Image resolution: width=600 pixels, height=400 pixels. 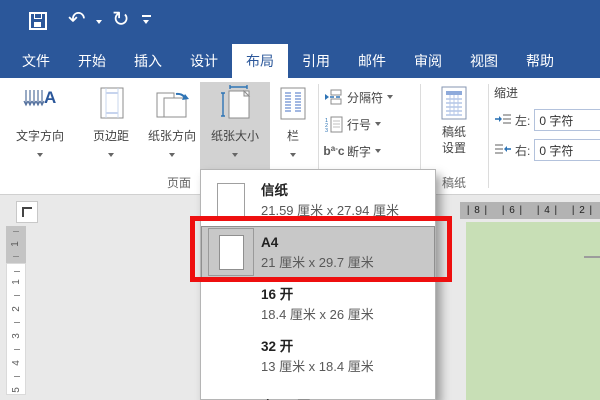 I want to click on paper-size-button: 纸张大小, so click(x=235, y=127).